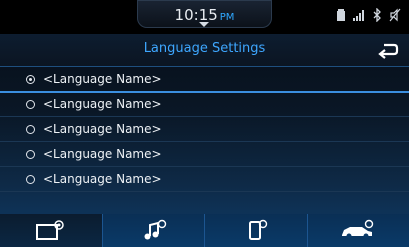 The width and height of the screenshot is (409, 247). Describe the element at coordinates (368, 15) in the screenshot. I see `status-icons` at that location.